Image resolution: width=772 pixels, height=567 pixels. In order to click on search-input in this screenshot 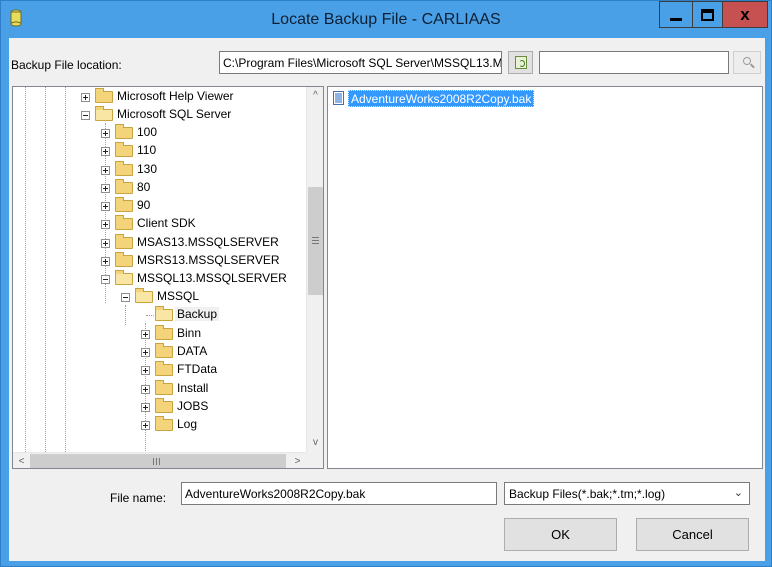, I will do `click(634, 62)`.